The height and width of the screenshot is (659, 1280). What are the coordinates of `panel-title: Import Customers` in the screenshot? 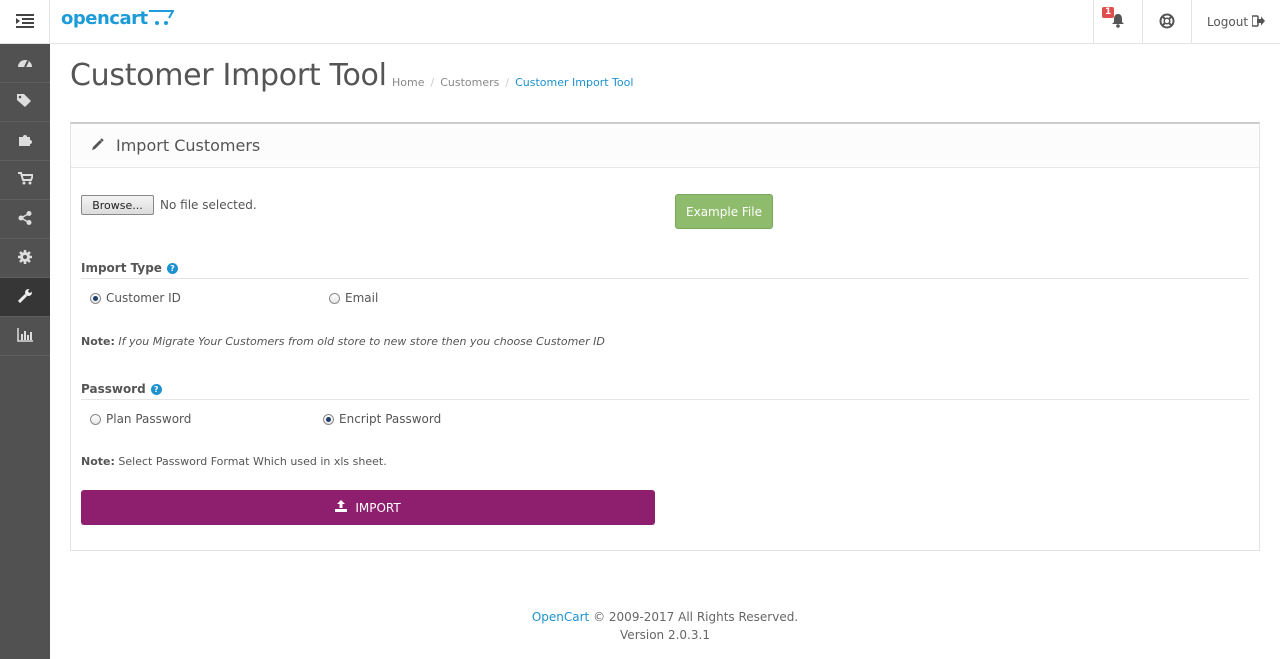 It's located at (188, 145).